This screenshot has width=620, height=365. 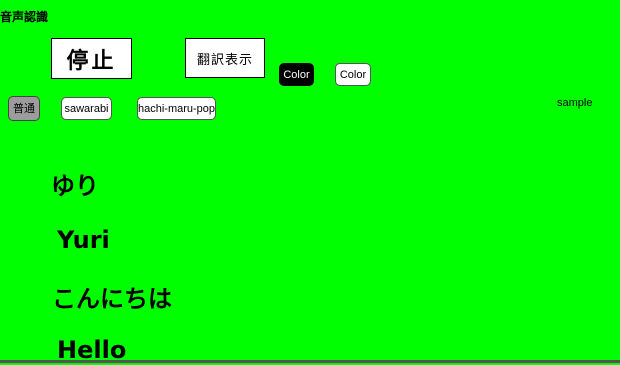 What do you see at coordinates (225, 58) in the screenshot?
I see `translate-toggle-button: 翻訳表示` at bounding box center [225, 58].